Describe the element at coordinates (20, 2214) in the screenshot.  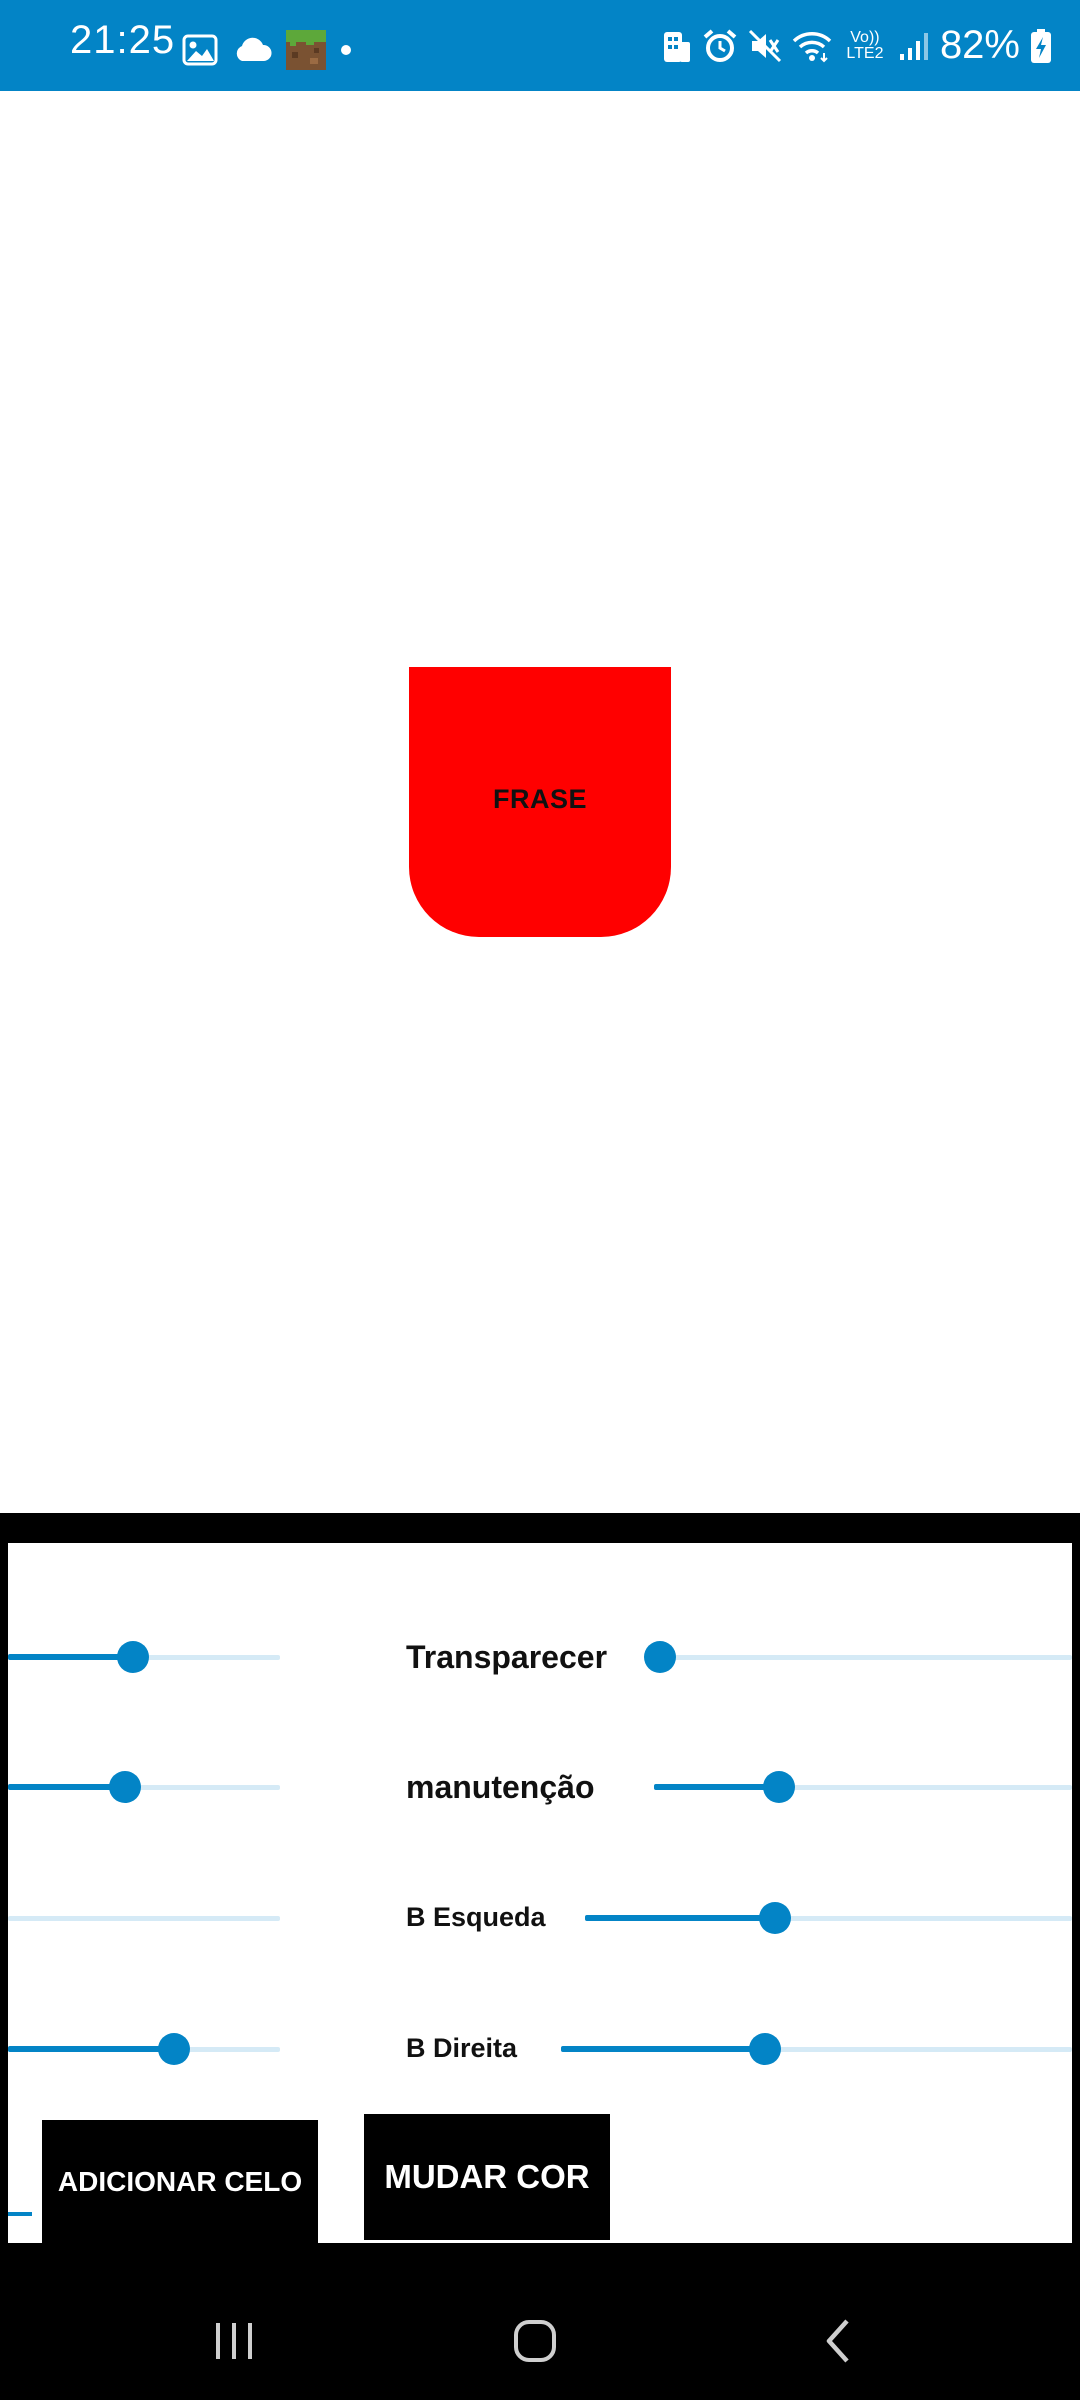
I see `partial-slider-track` at that location.